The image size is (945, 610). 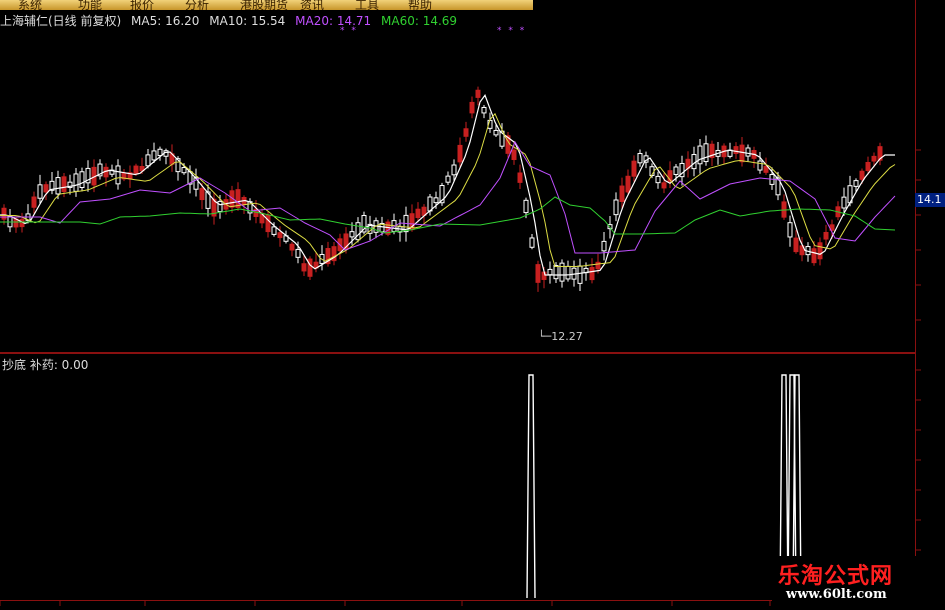 I want to click on indicator-spikes, so click(x=664, y=486).